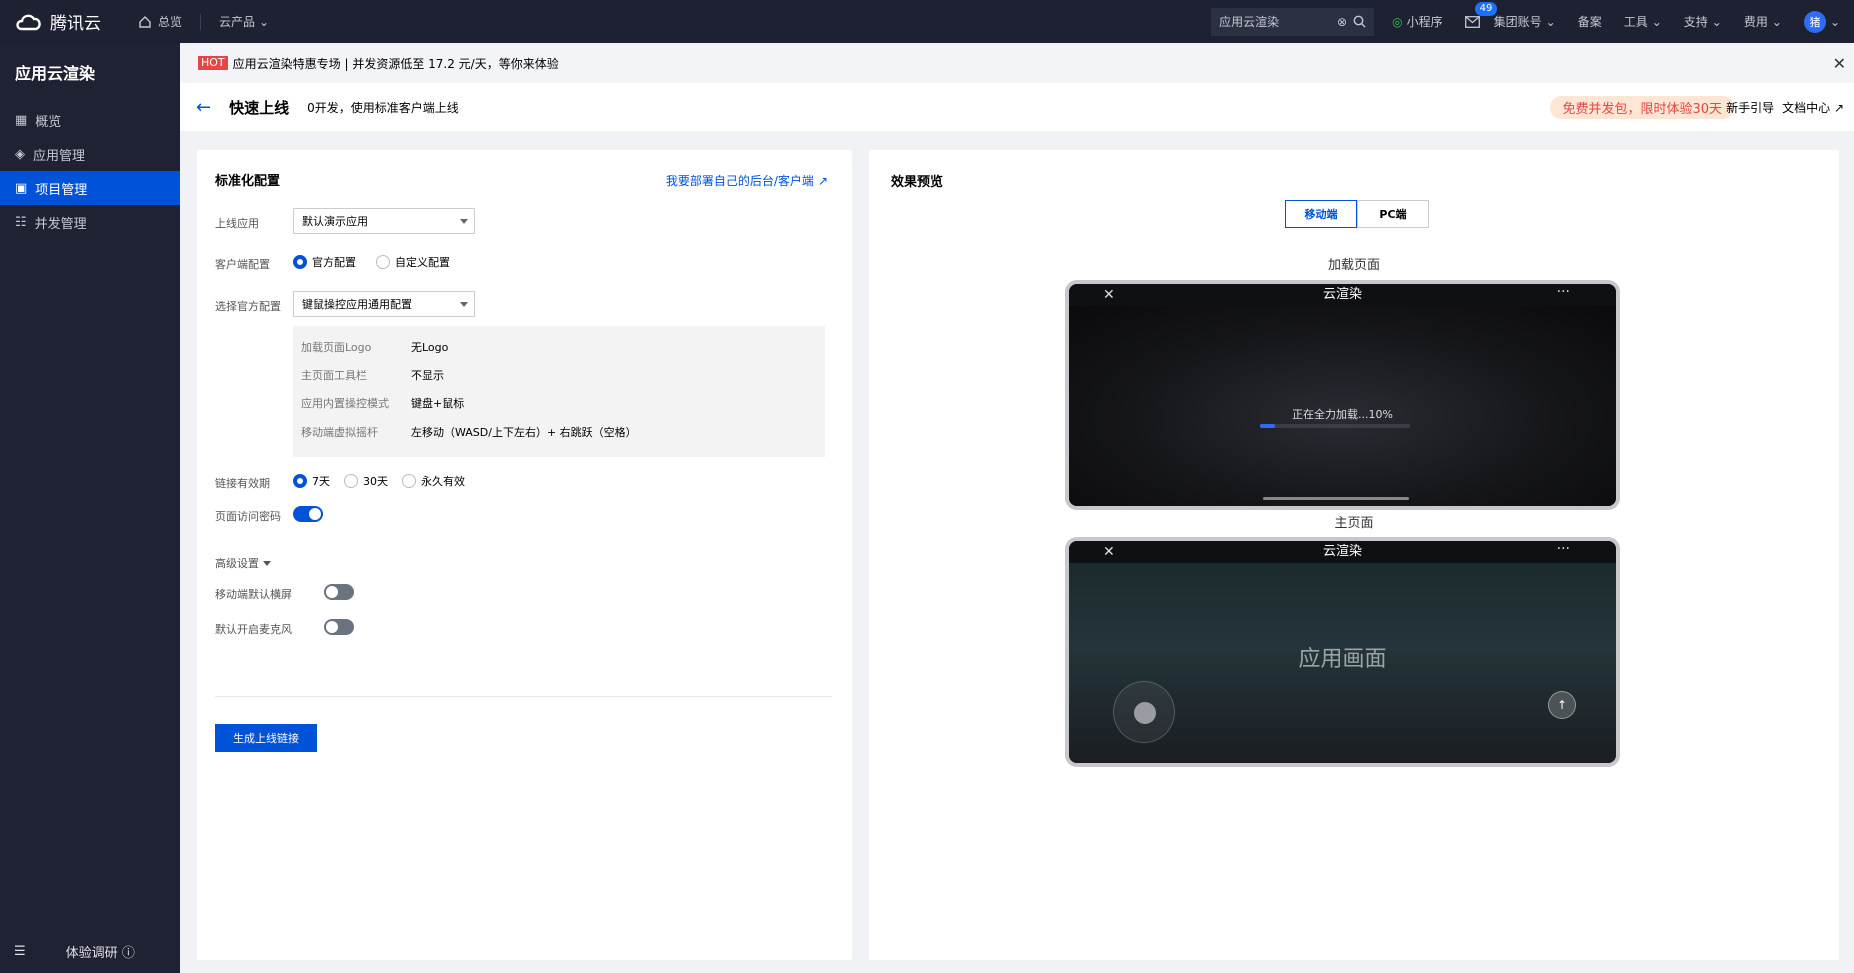  Describe the element at coordinates (259, 107) in the screenshot. I see `page-title: 快速上线` at that location.